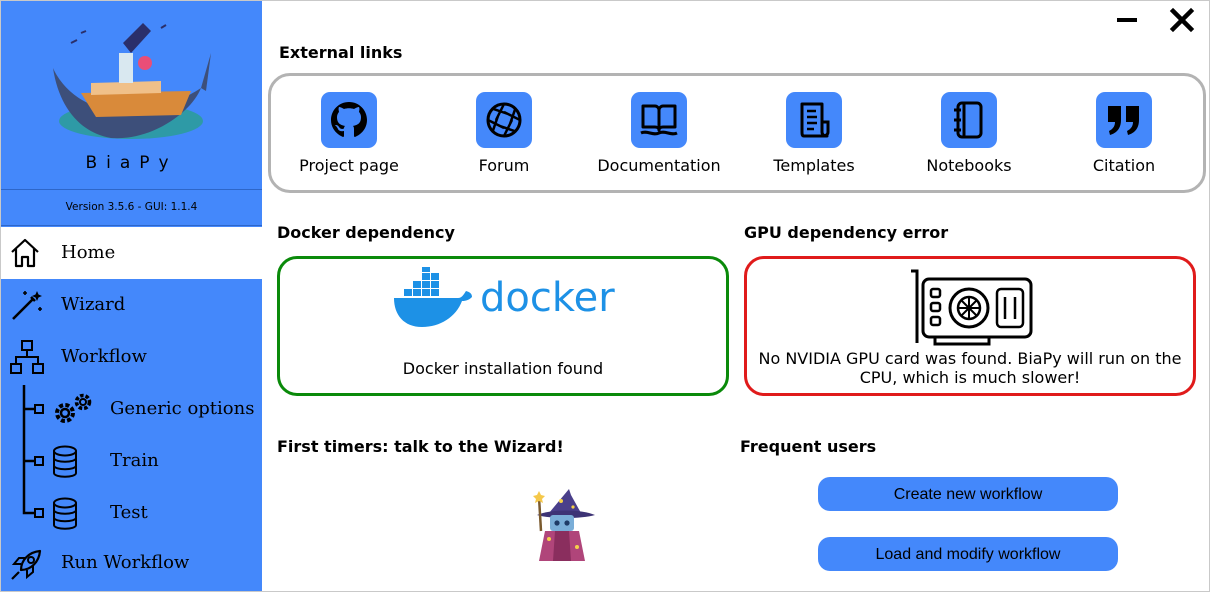 The height and width of the screenshot is (592, 1210). Describe the element at coordinates (814, 120) in the screenshot. I see `templates-icon` at that location.